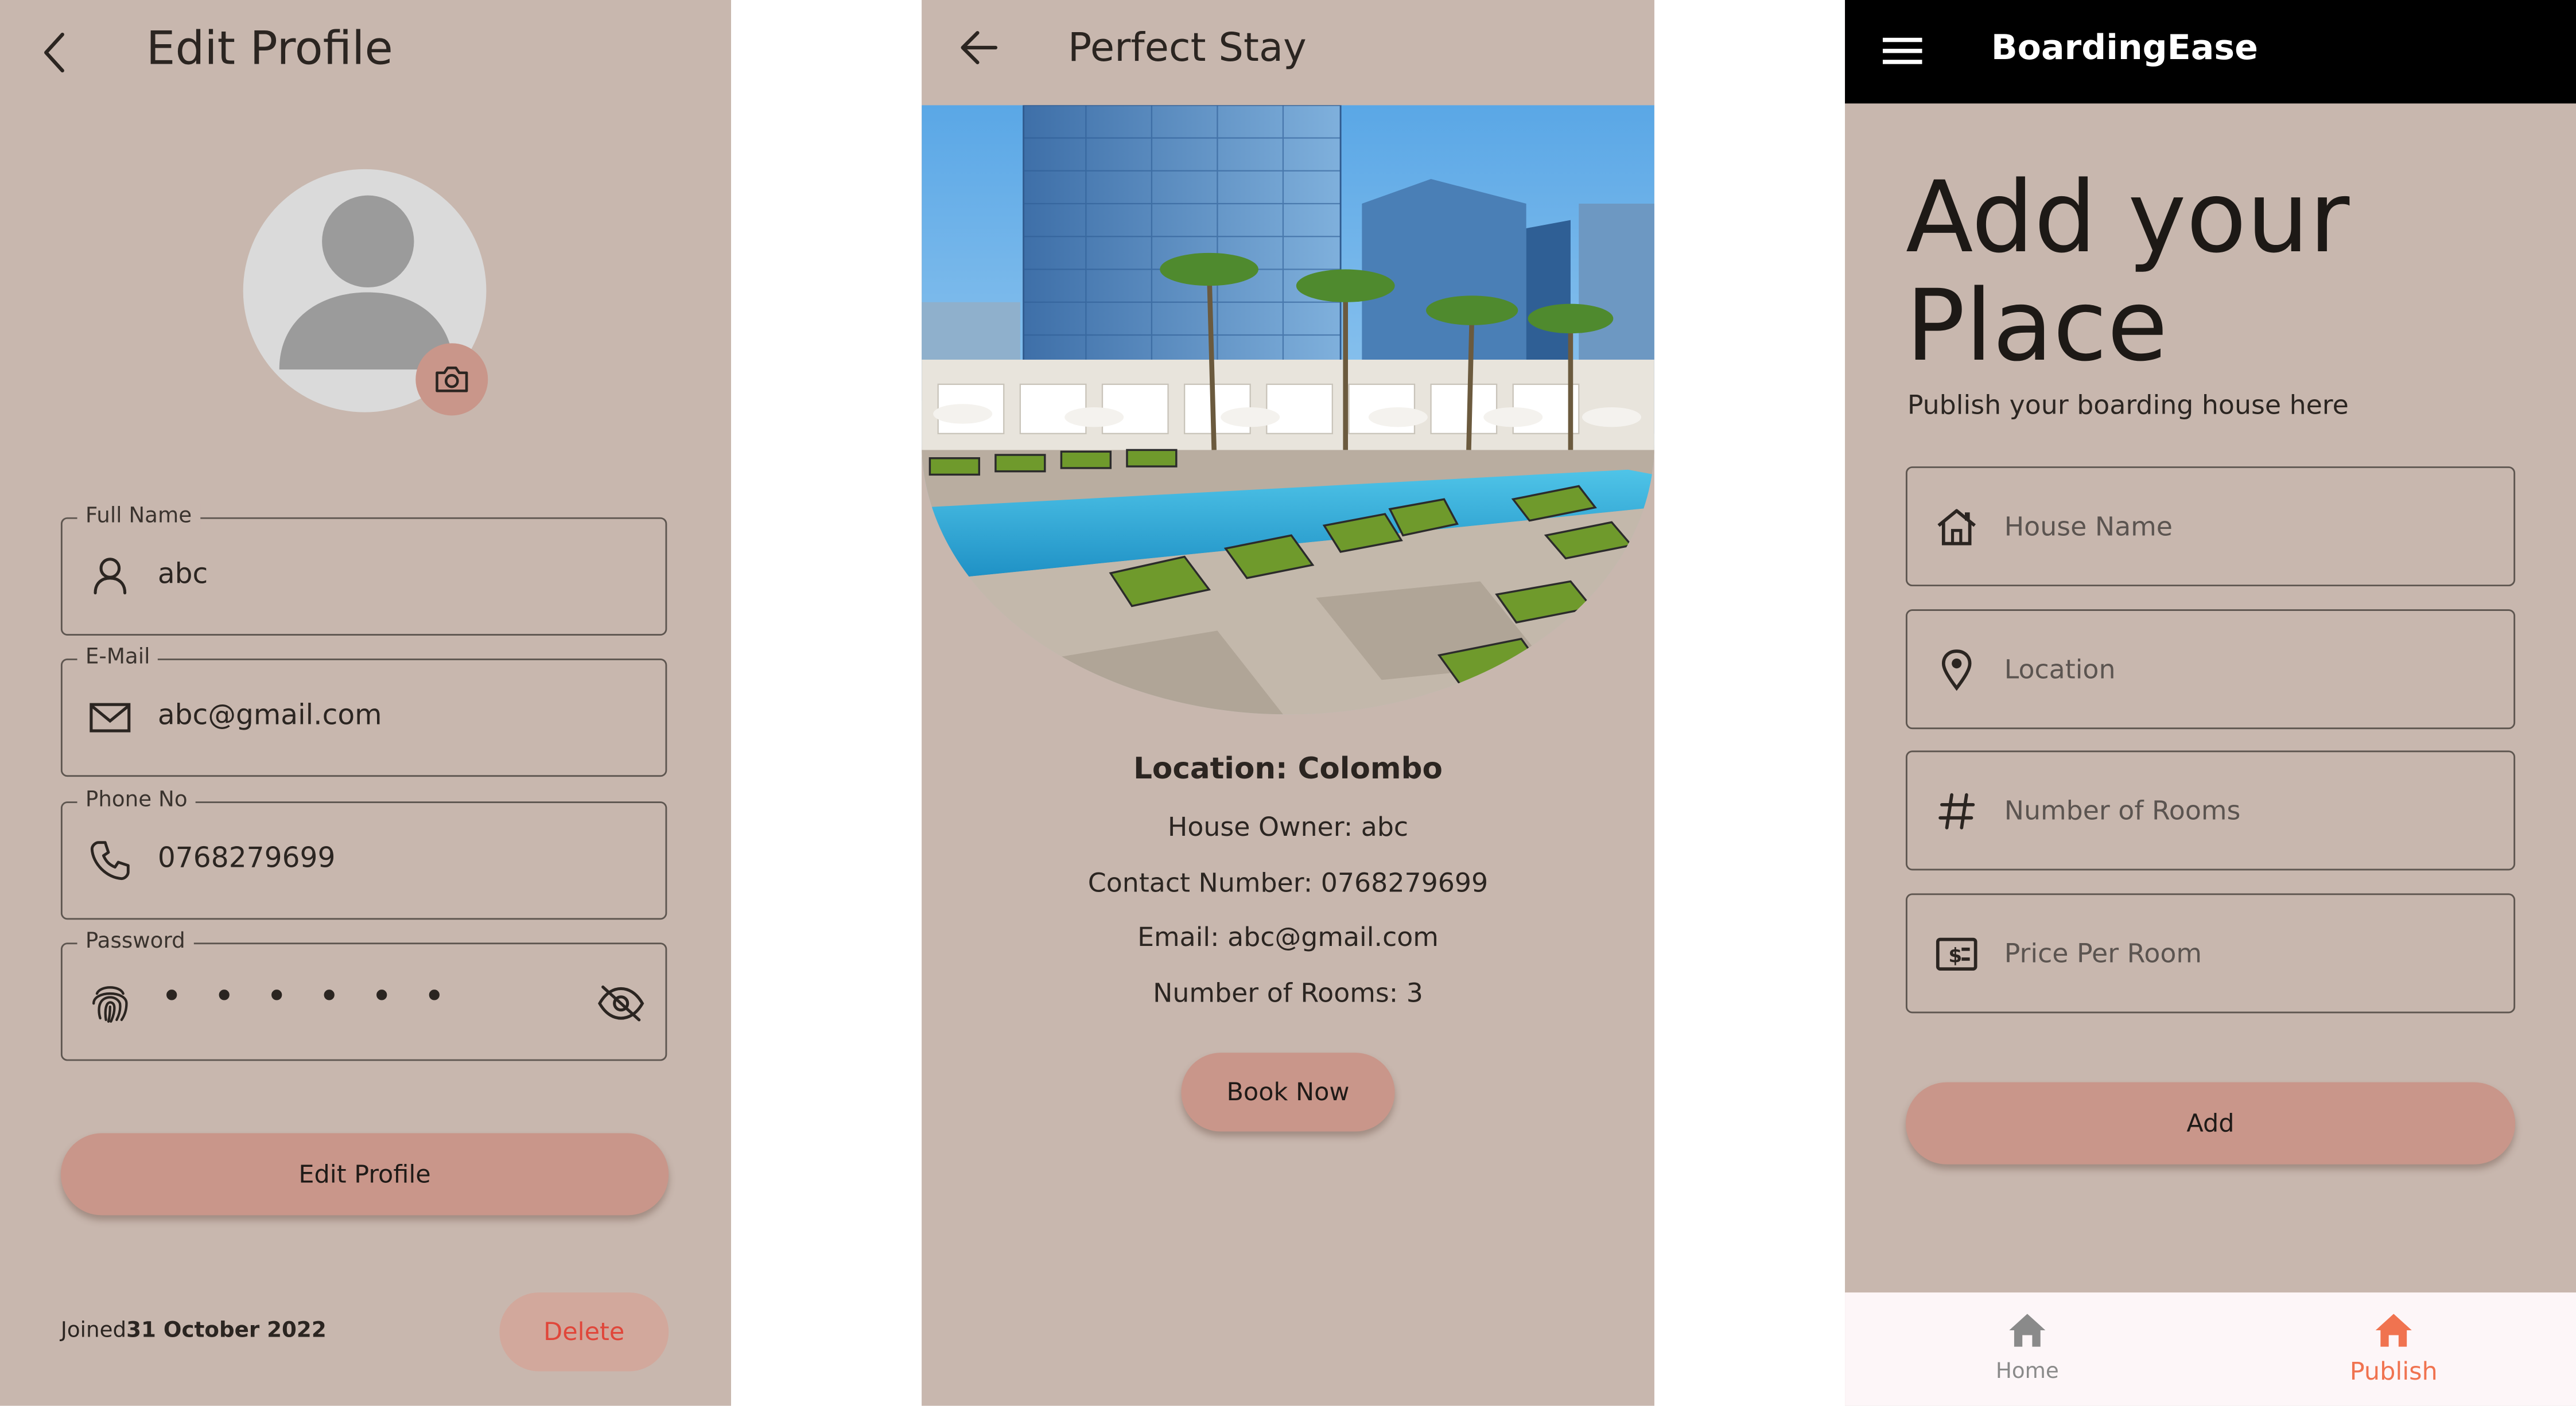  What do you see at coordinates (93, 1330) in the screenshot?
I see `joined-label: Joined` at bounding box center [93, 1330].